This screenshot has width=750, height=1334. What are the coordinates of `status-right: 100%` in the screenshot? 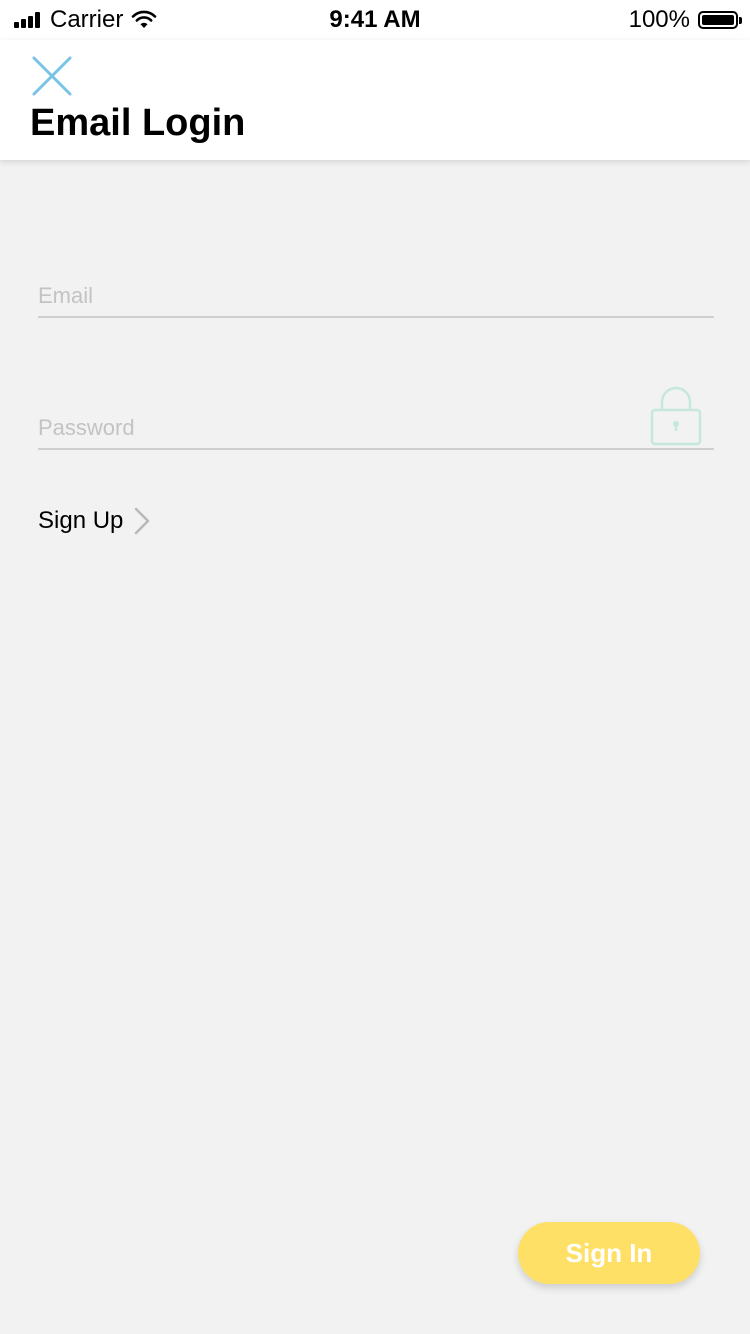 It's located at (685, 20).